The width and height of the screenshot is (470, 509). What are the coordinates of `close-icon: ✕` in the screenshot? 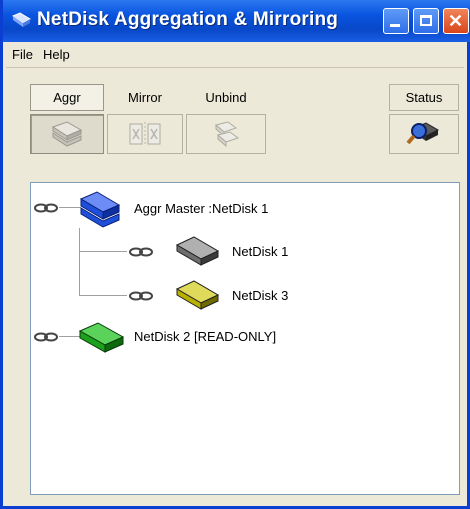 It's located at (456, 21).